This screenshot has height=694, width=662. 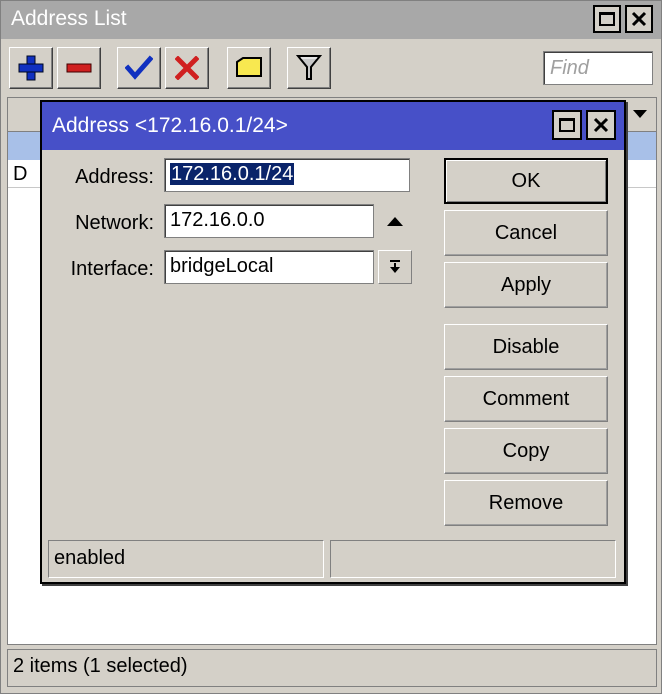 I want to click on dialog-maximize-button, so click(x=567, y=125).